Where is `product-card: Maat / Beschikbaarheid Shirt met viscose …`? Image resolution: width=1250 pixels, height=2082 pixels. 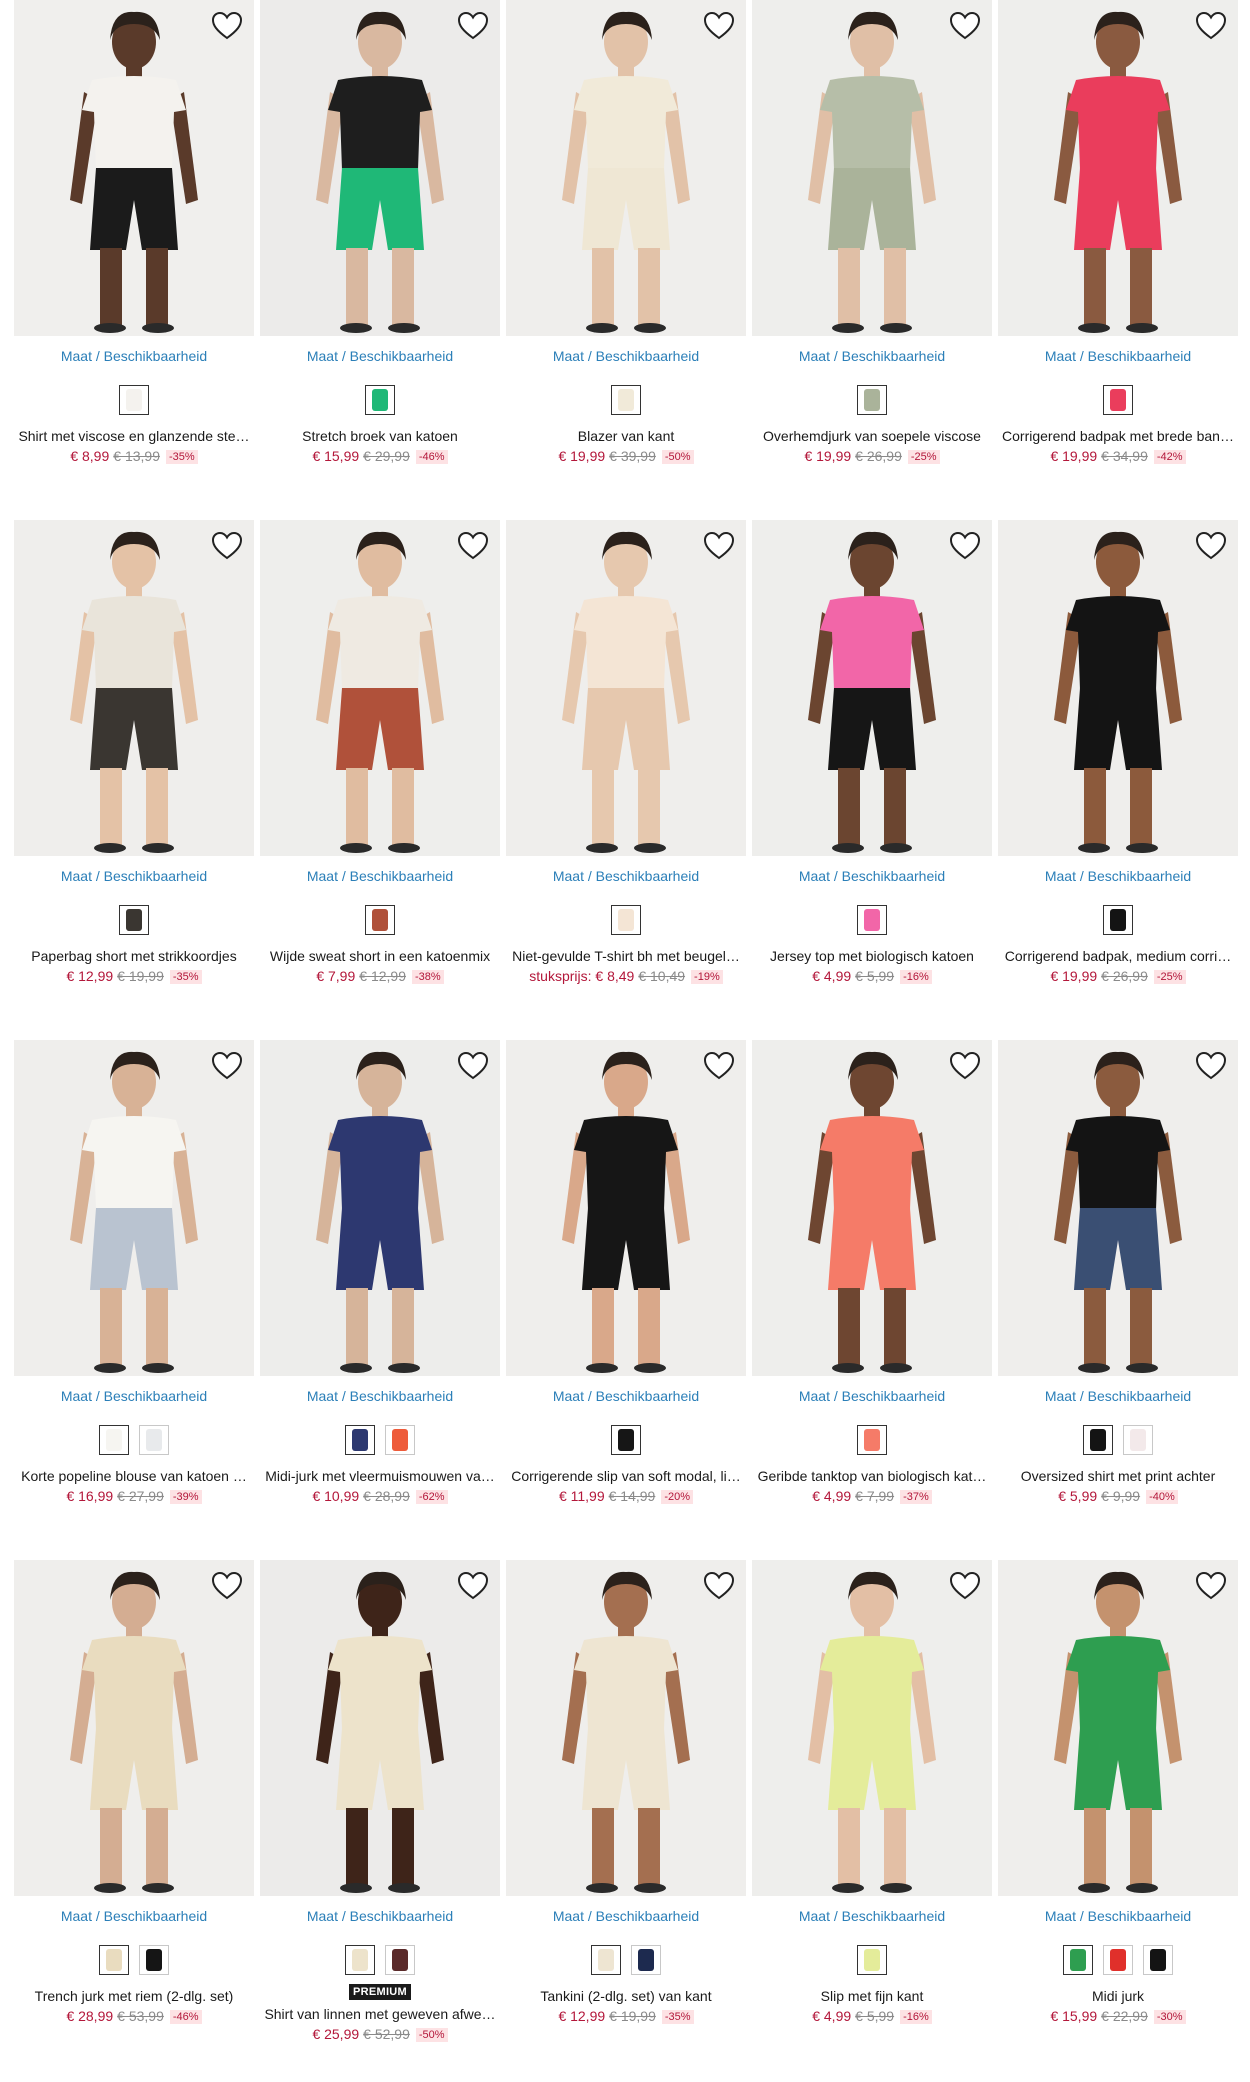 product-card: Maat / Beschikbaarheid Shirt met viscose … is located at coordinates (134, 232).